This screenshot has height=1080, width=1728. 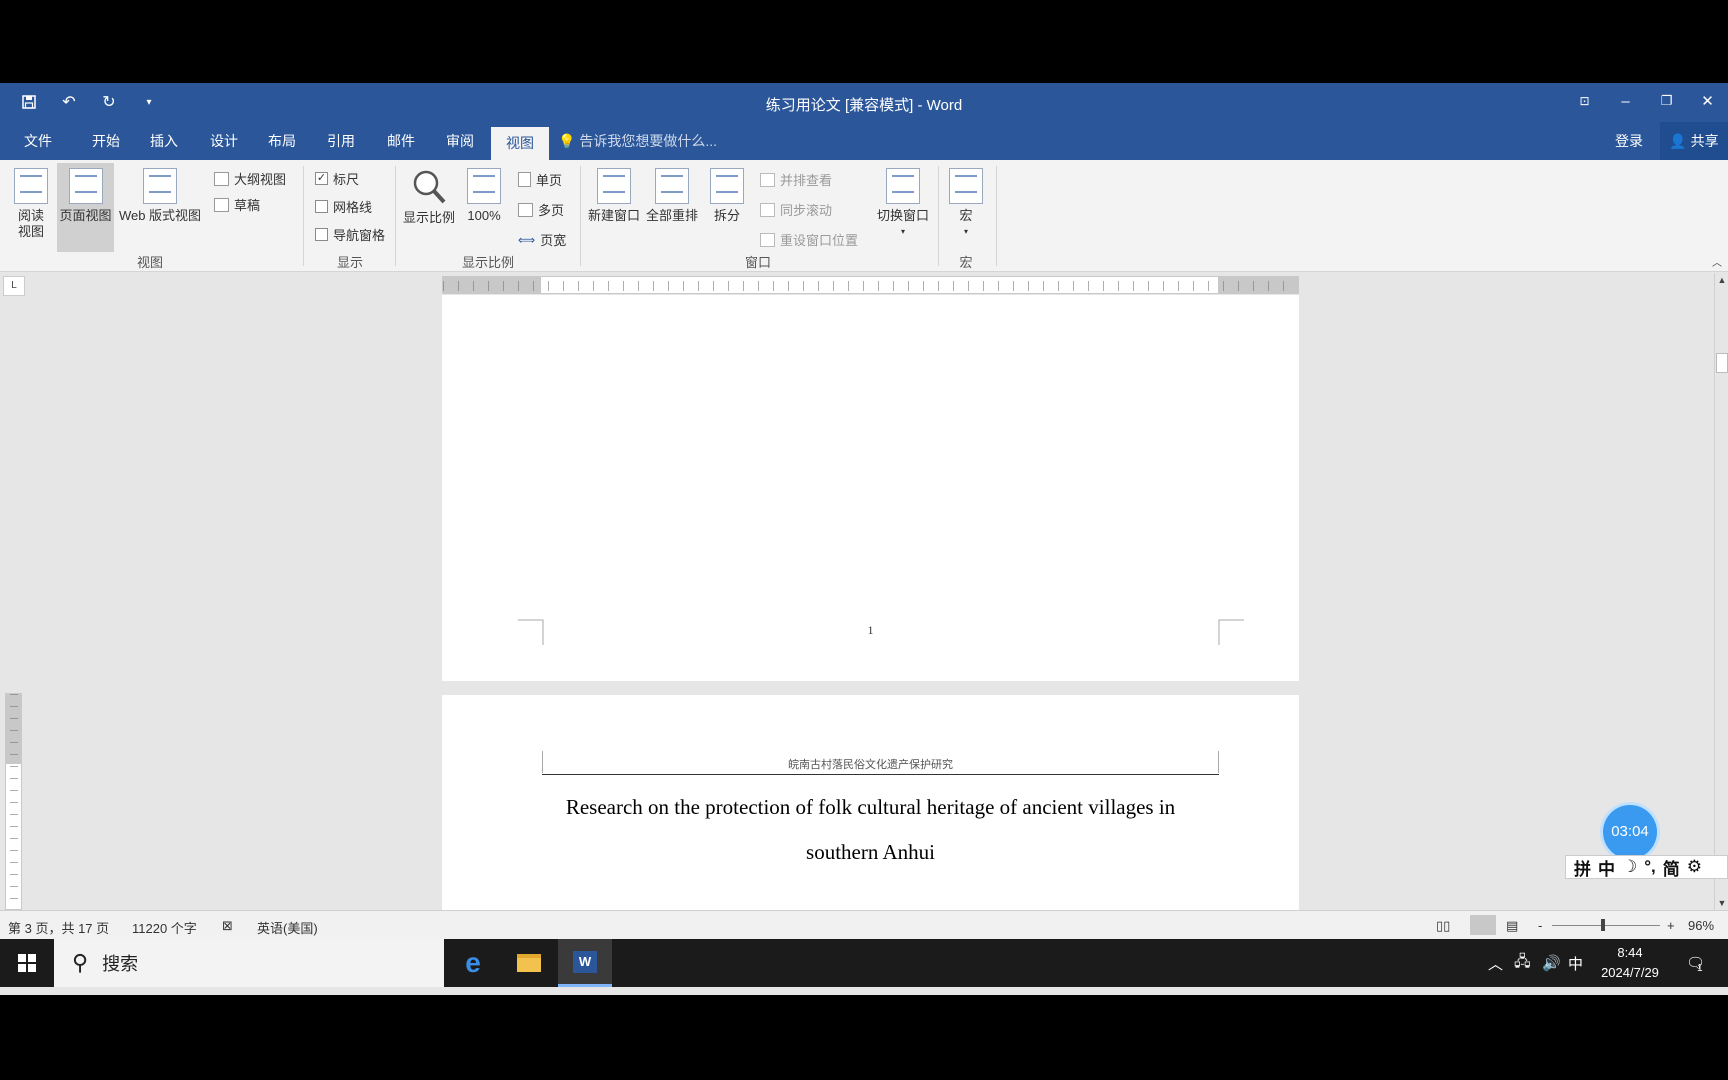 What do you see at coordinates (1650, 867) in the screenshot?
I see `punctuation-icon: °,` at bounding box center [1650, 867].